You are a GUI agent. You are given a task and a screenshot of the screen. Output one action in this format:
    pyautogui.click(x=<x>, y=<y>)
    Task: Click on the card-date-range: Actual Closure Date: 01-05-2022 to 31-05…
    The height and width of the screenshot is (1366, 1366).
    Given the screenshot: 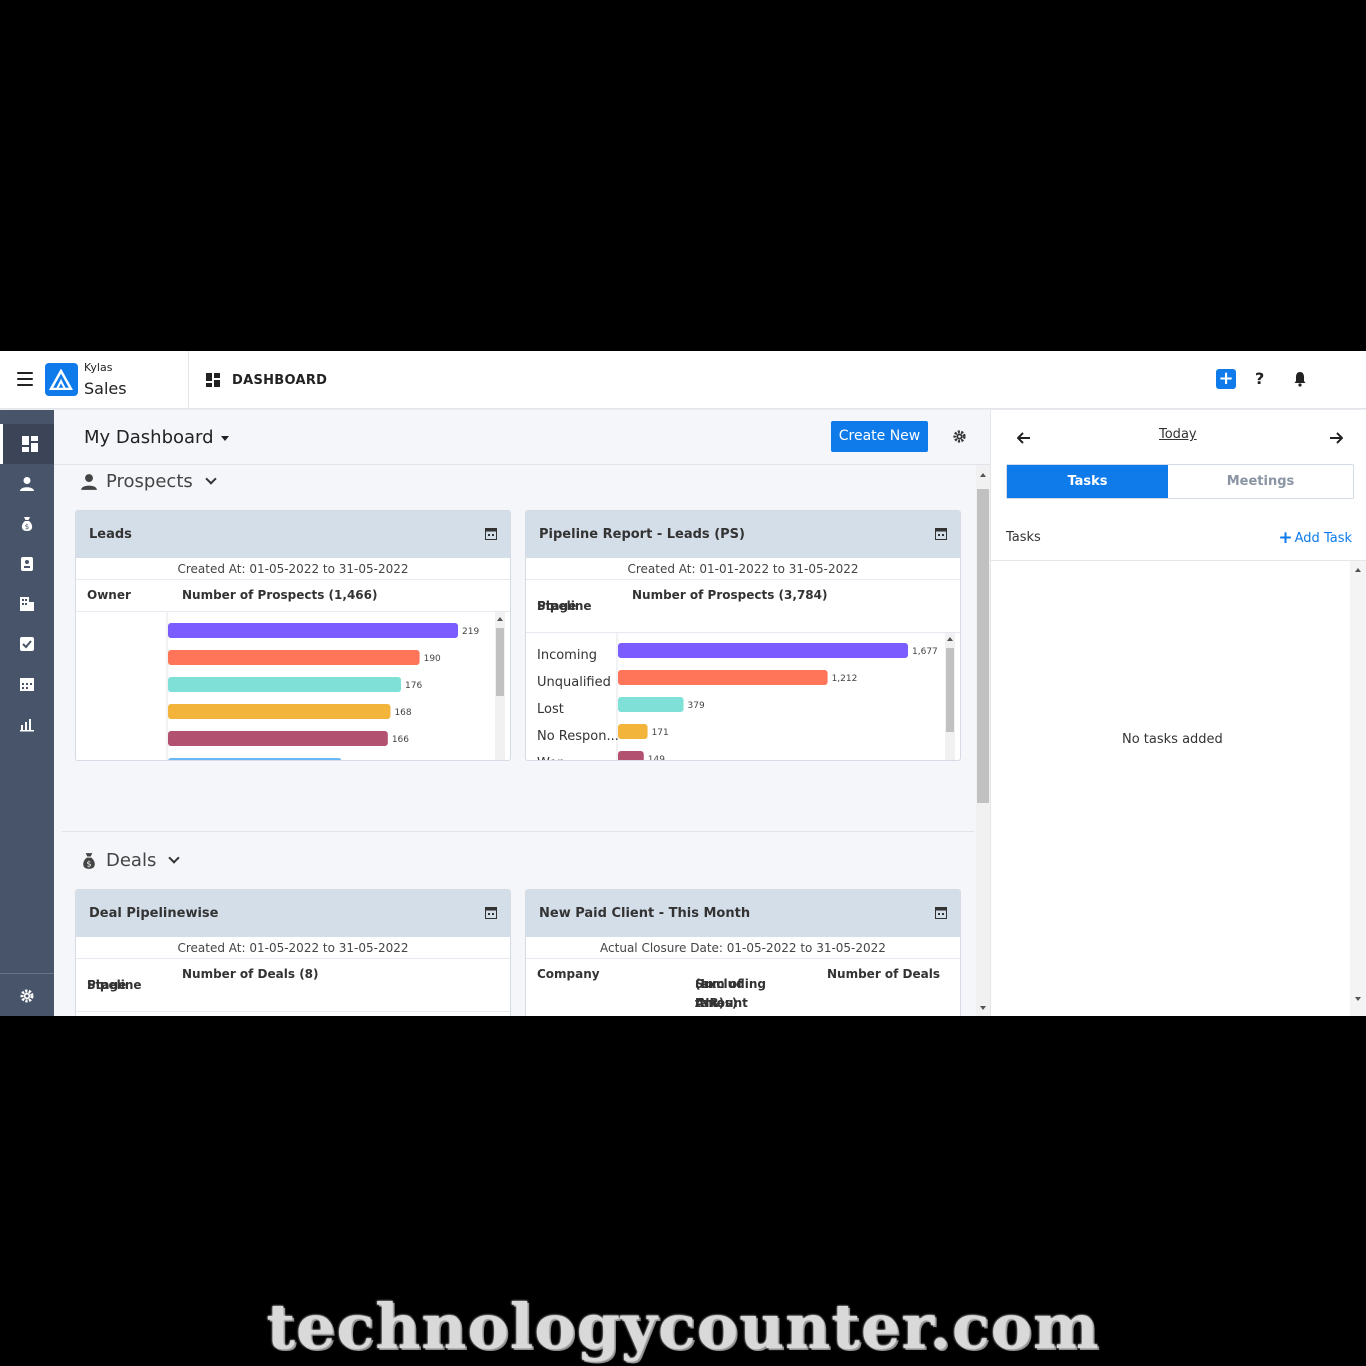 What is the action you would take?
    pyautogui.click(x=743, y=948)
    